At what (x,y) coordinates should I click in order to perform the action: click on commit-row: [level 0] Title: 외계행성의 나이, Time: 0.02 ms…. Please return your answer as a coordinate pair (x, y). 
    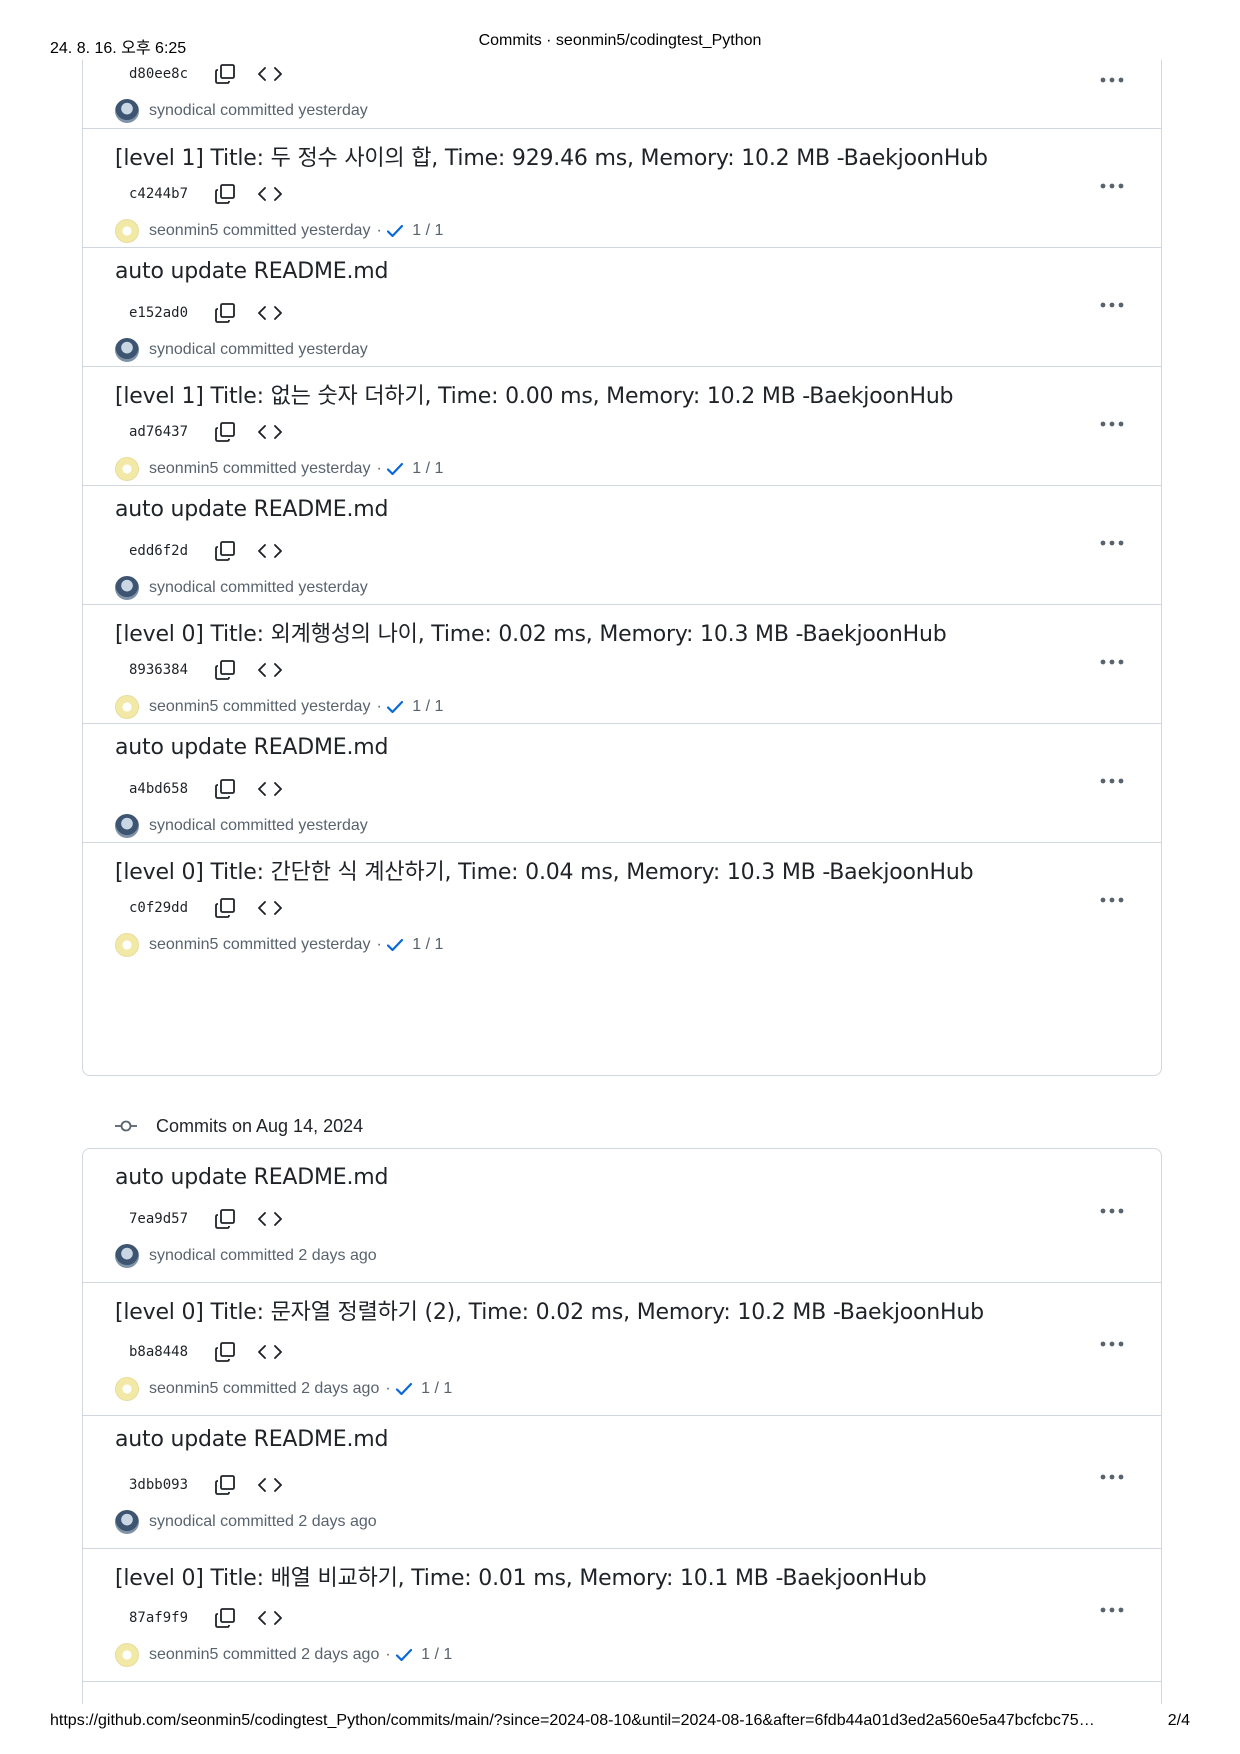
    Looking at the image, I should click on (622, 664).